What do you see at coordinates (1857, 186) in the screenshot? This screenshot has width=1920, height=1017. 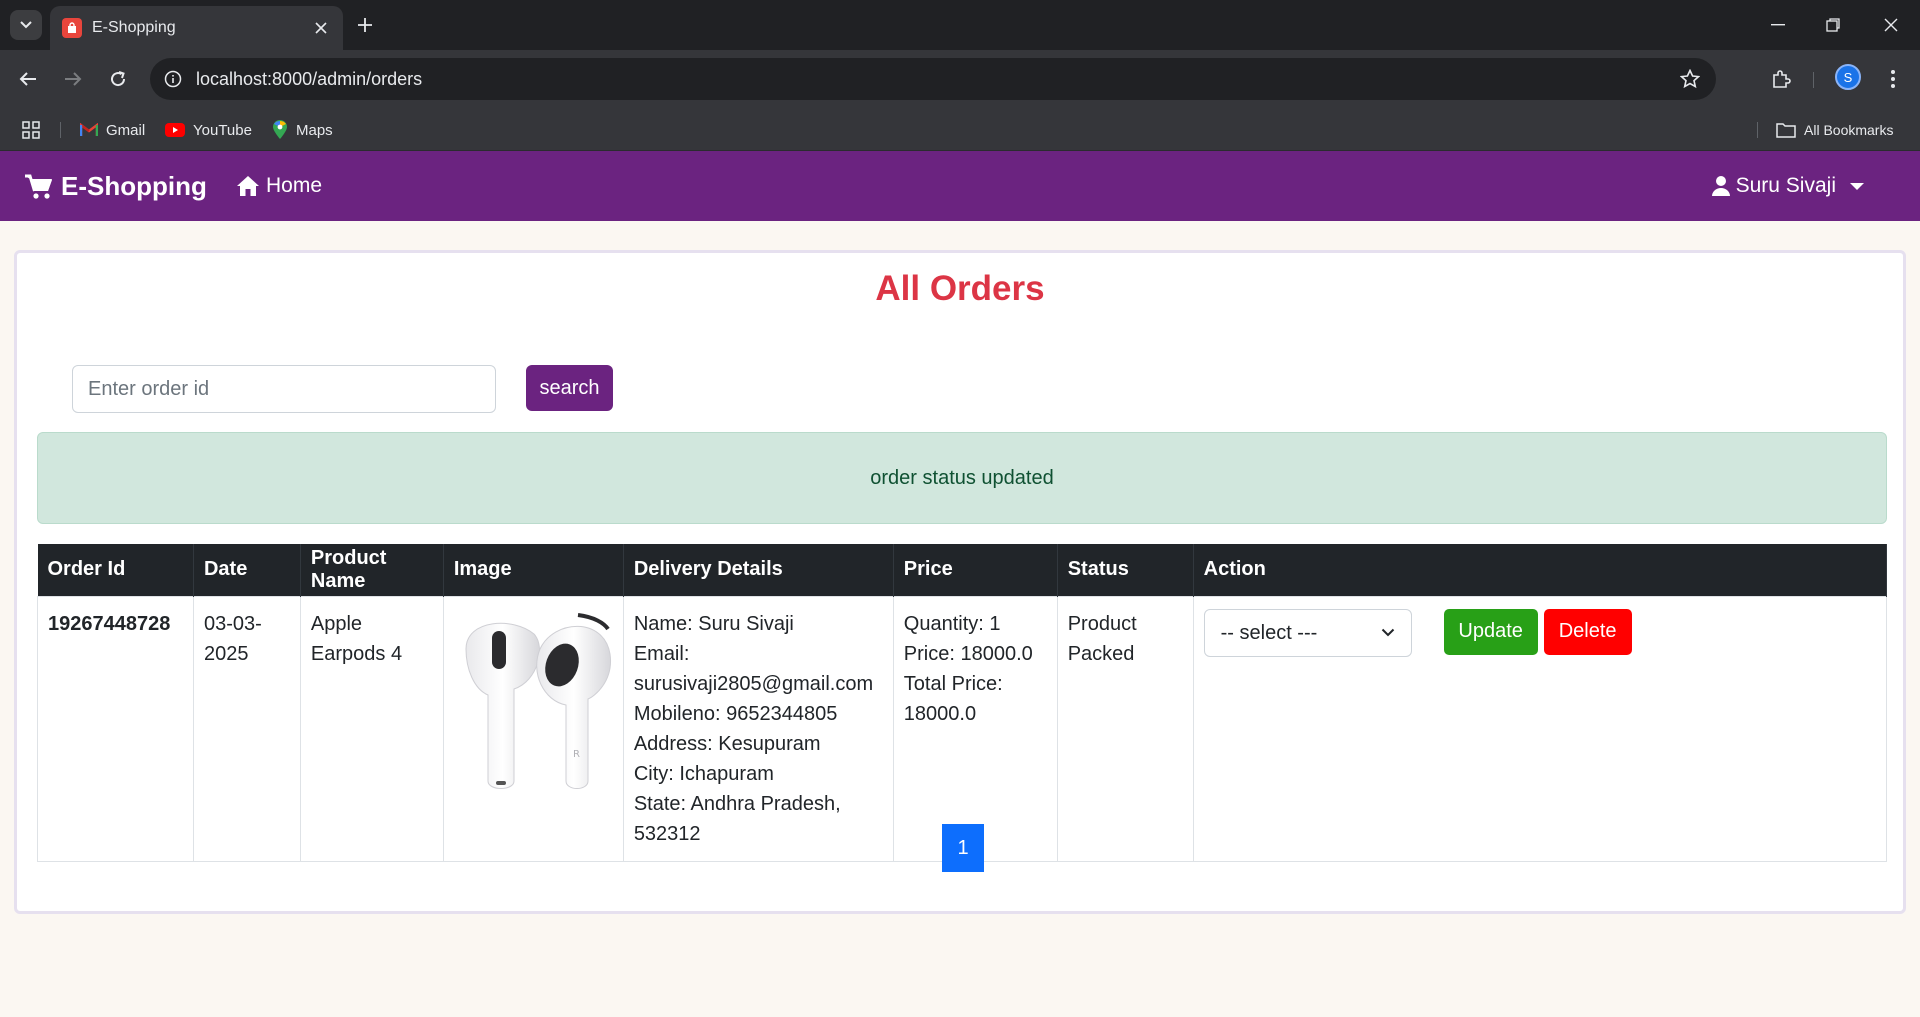 I see `caret-down-icon` at bounding box center [1857, 186].